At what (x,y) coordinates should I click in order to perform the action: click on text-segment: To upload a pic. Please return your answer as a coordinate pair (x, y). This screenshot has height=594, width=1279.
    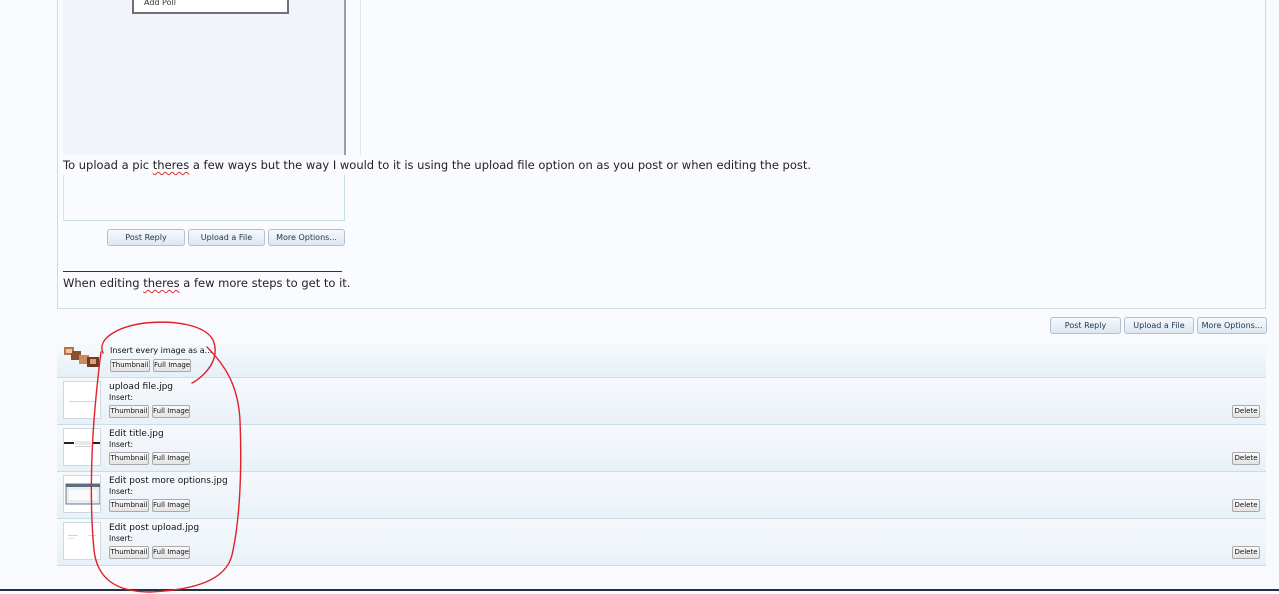
    Looking at the image, I should click on (108, 165).